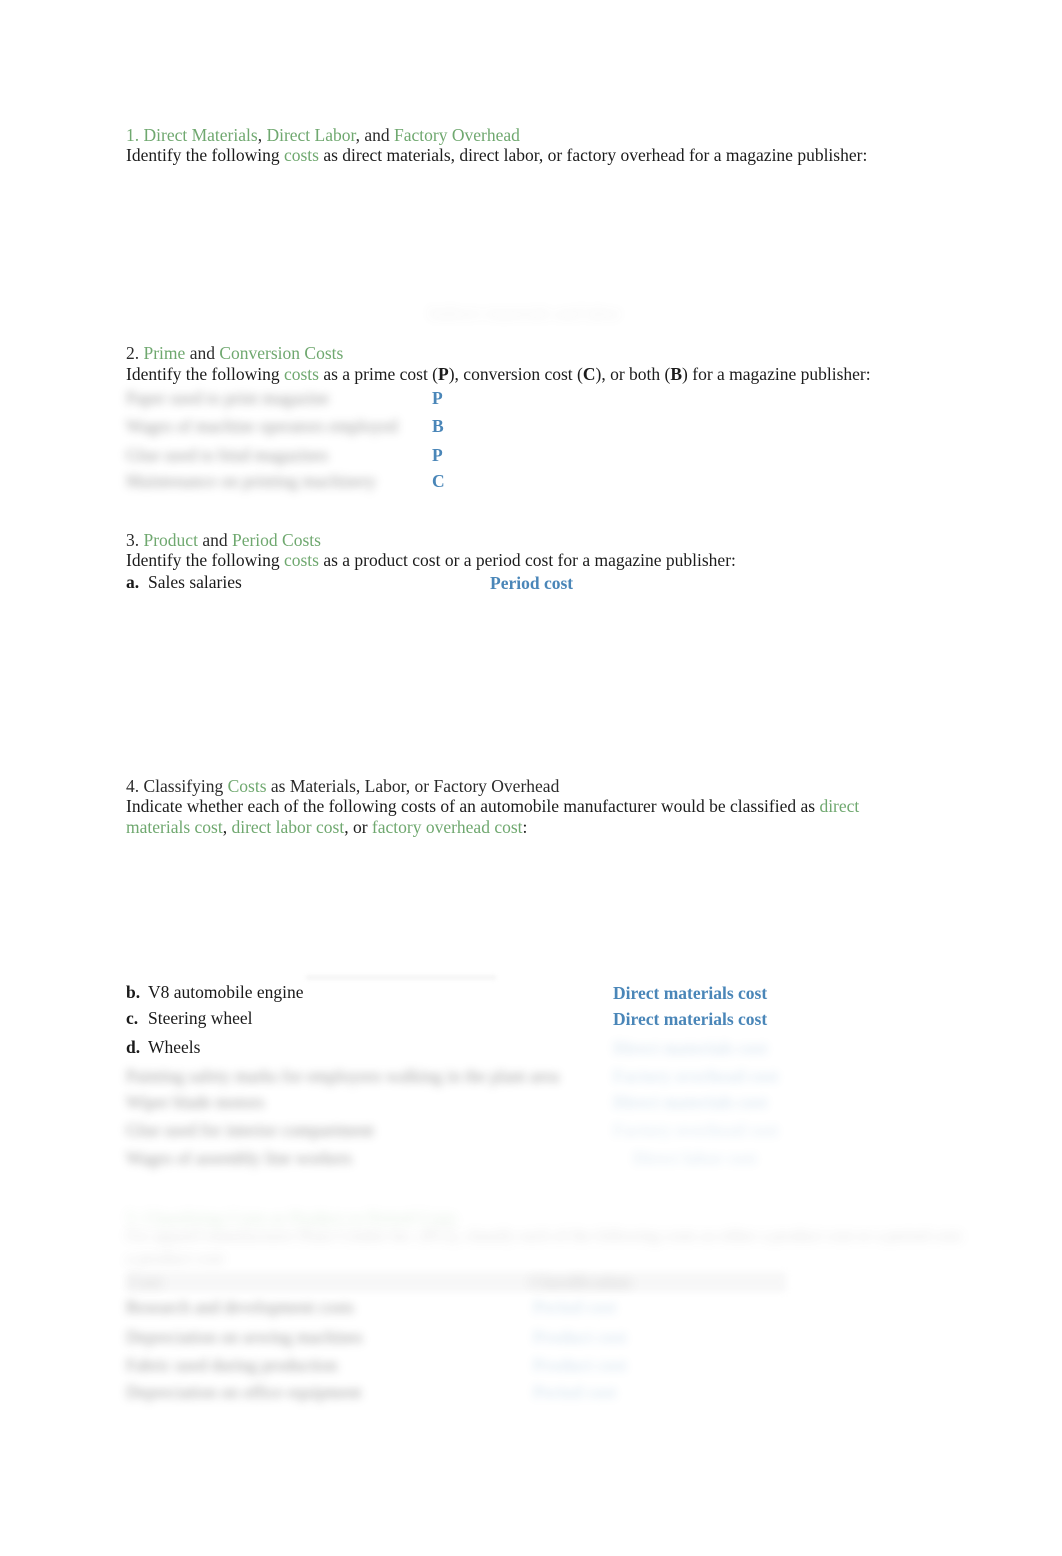 Image resolution: width=1062 pixels, height=1556 pixels. Describe the element at coordinates (251, 481) in the screenshot. I see `section-2-item-d-text: Maintenance on printing machinery` at that location.